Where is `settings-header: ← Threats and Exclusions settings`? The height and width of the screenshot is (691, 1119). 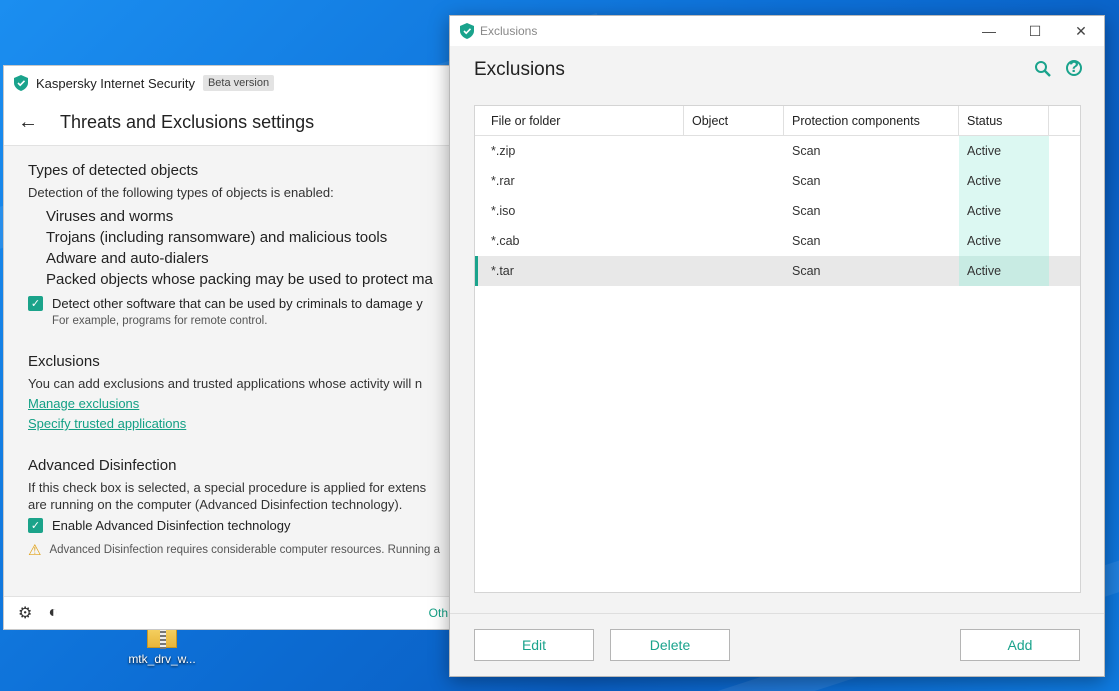 settings-header: ← Threats and Exclusions settings is located at coordinates (228, 123).